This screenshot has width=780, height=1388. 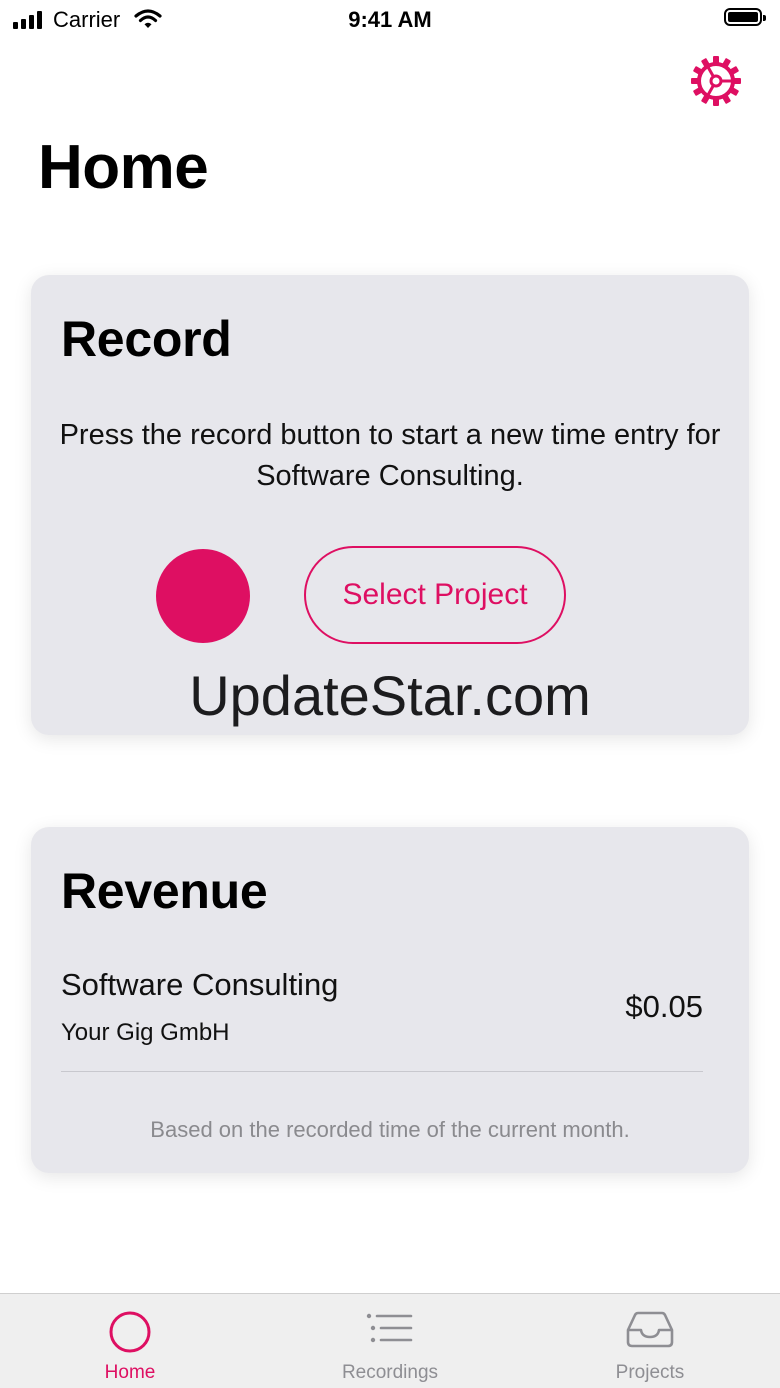 What do you see at coordinates (200, 984) in the screenshot?
I see `revenue-project-name: Software Consulting` at bounding box center [200, 984].